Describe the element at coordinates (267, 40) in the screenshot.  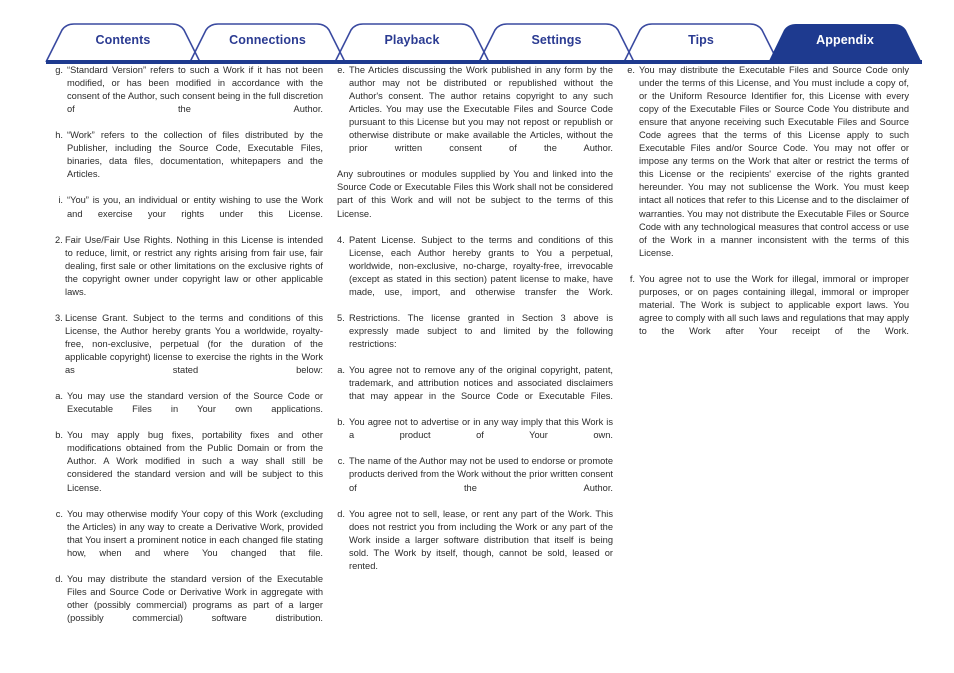
I see `tab-connections: Connections` at that location.